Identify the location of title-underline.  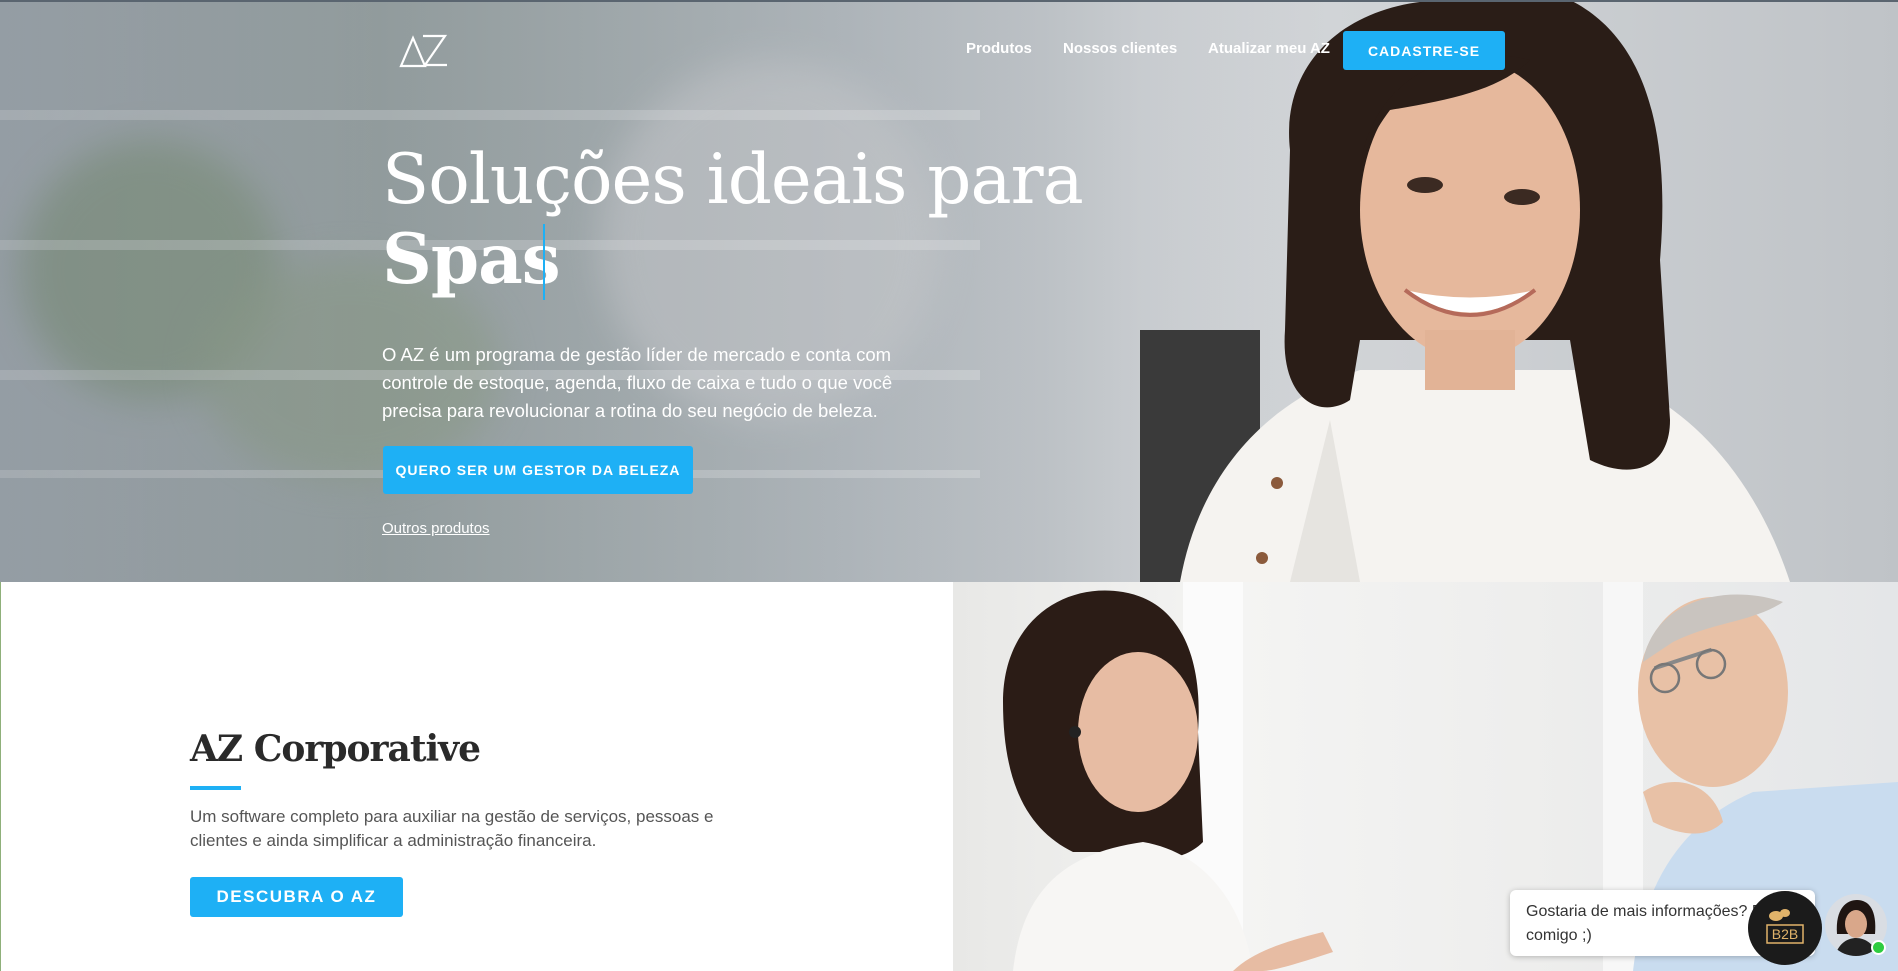
(215, 788).